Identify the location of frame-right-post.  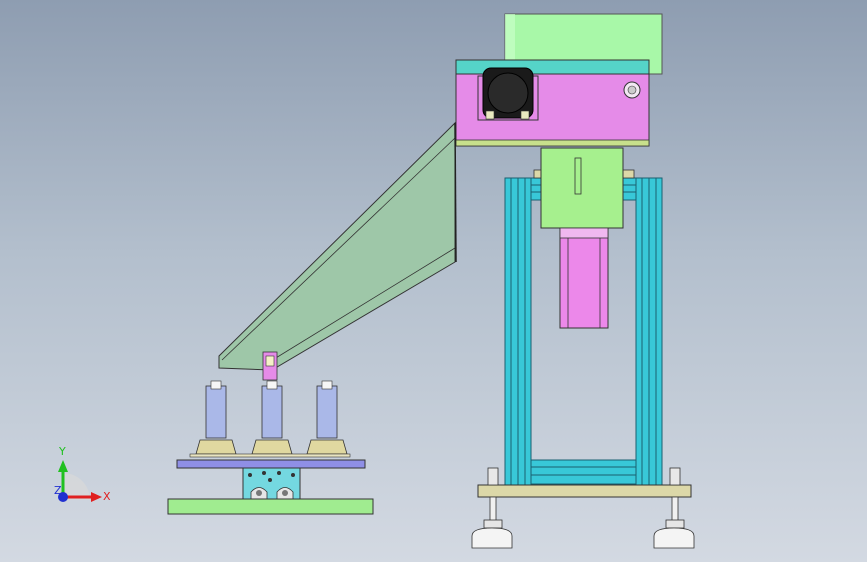
(649, 333).